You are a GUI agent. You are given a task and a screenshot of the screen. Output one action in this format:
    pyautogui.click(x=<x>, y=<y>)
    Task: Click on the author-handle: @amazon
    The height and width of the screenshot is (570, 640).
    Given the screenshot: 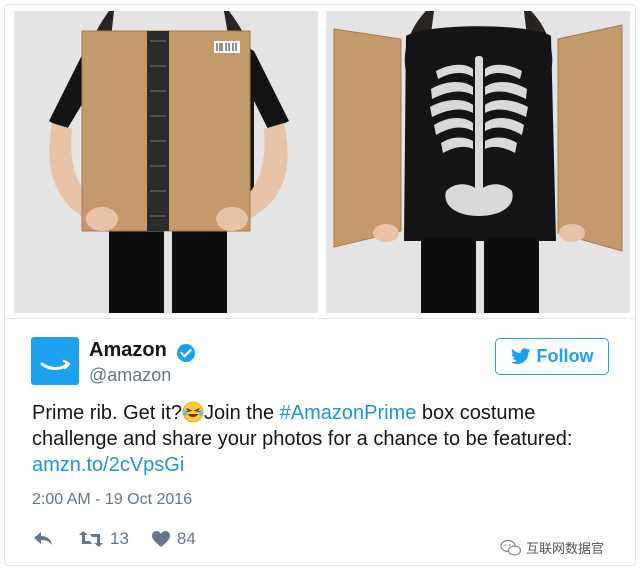 What is the action you would take?
    pyautogui.click(x=130, y=375)
    